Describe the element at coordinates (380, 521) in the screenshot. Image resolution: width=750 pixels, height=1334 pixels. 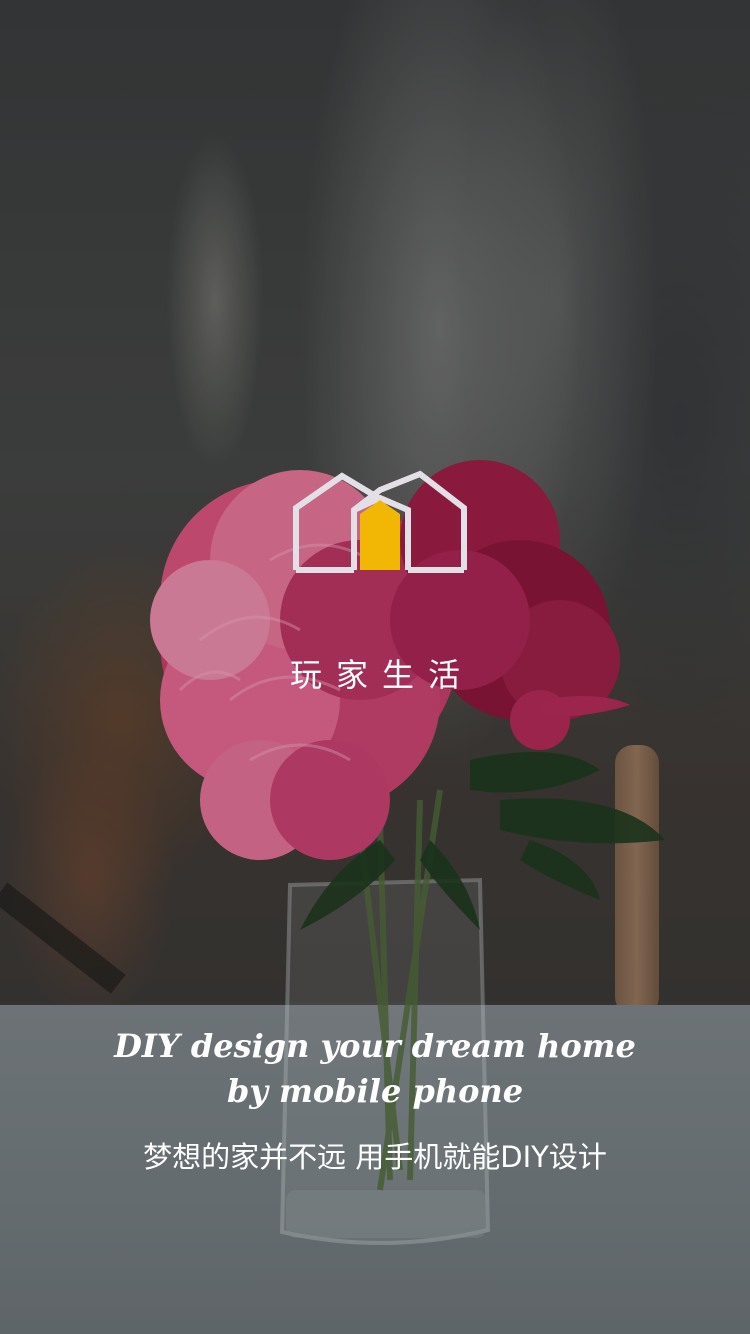
I see `twin-house-icon` at that location.